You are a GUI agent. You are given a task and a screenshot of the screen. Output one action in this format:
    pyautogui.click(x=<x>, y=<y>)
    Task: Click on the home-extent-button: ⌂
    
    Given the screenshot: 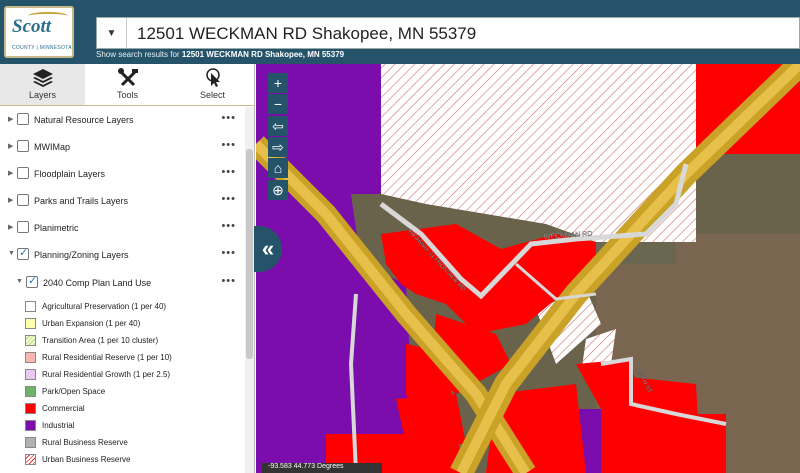 What is the action you would take?
    pyautogui.click(x=278, y=168)
    